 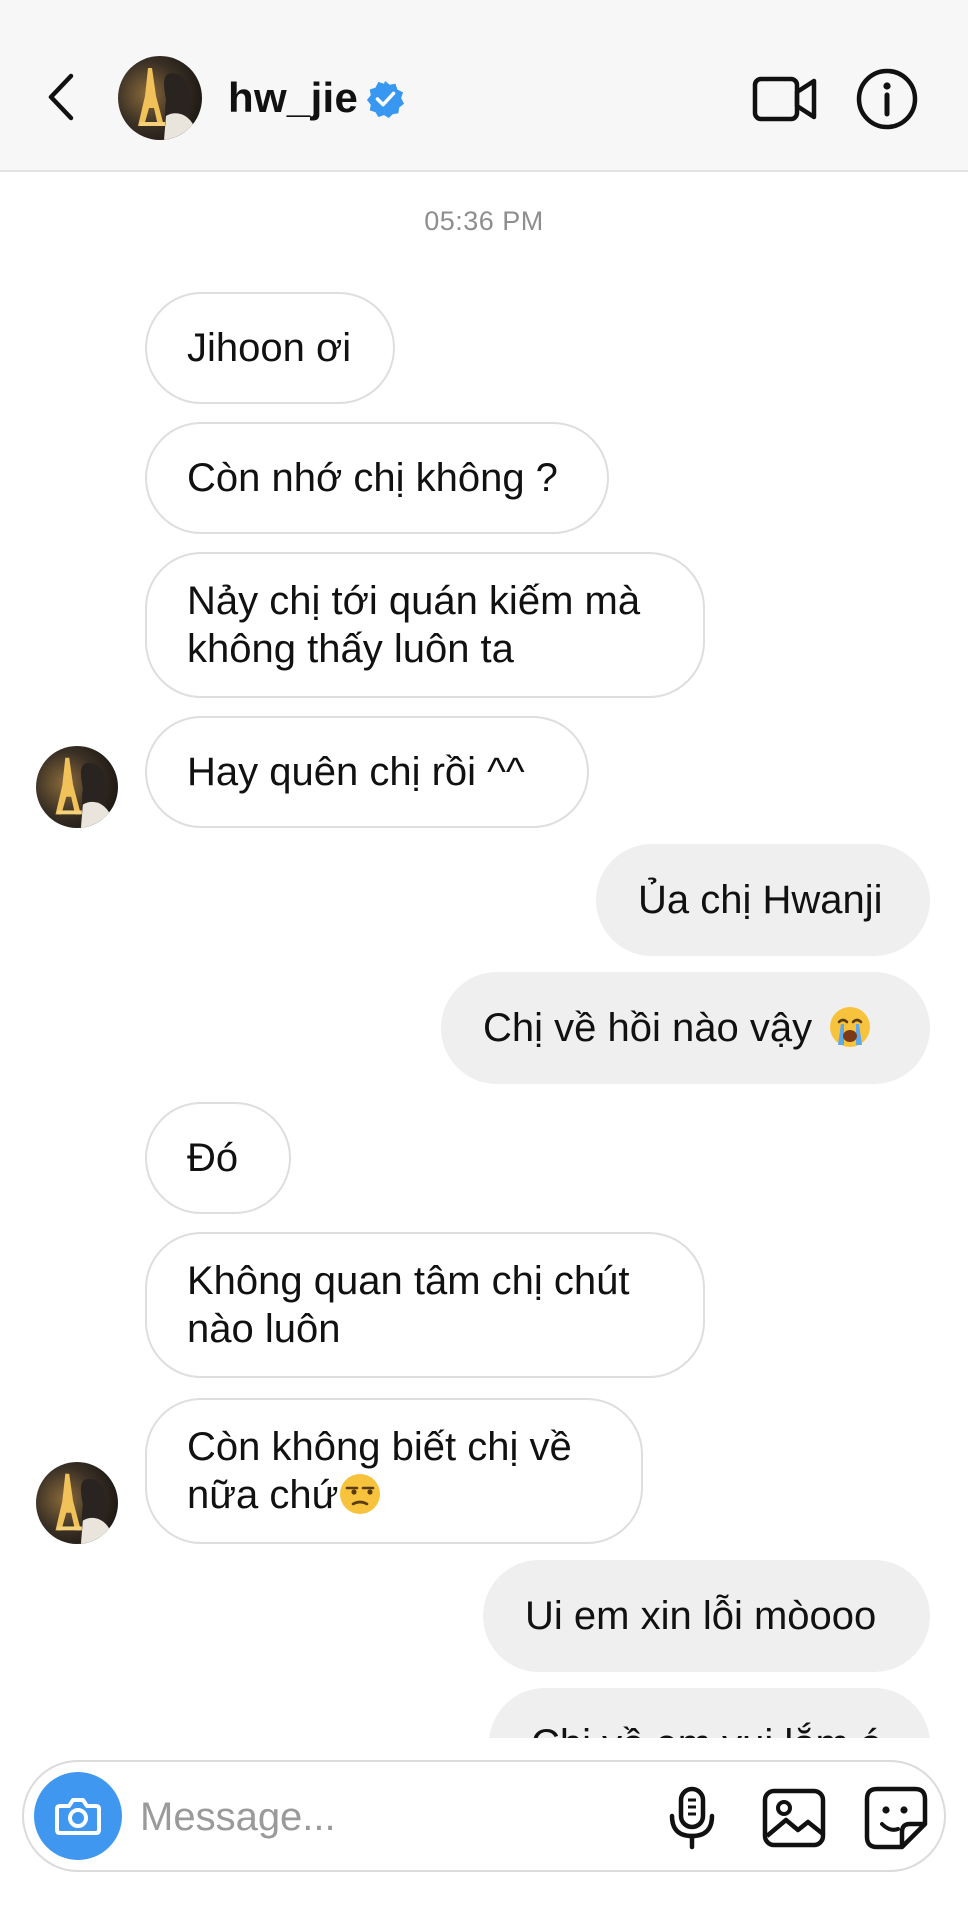 I want to click on message-composer, so click(x=484, y=1816).